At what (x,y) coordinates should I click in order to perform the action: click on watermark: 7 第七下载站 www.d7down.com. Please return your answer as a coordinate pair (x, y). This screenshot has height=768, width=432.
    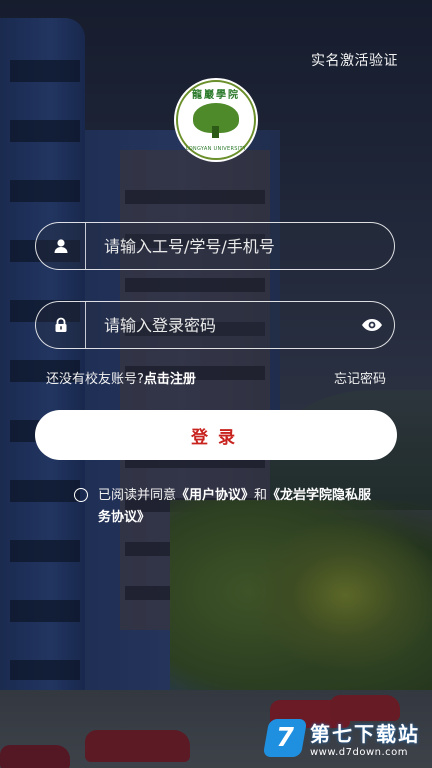
    Looking at the image, I should click on (341, 738).